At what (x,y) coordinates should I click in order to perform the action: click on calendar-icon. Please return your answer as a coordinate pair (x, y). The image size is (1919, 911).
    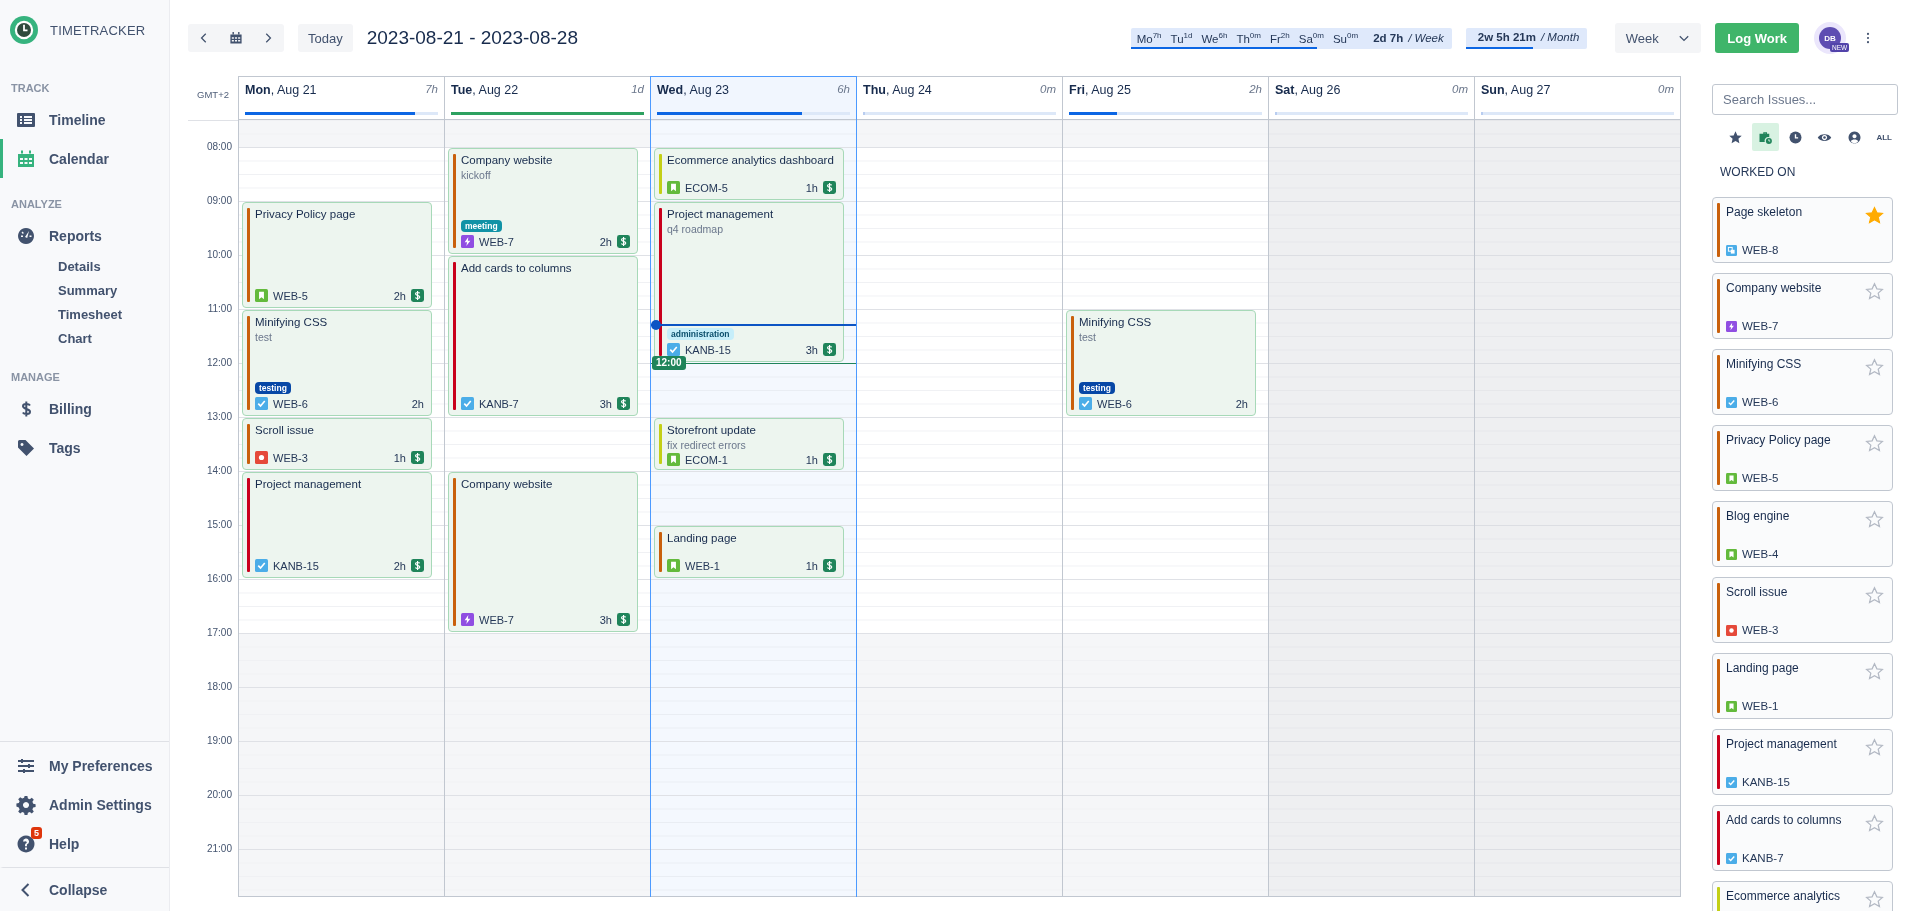
    Looking at the image, I should click on (26, 158).